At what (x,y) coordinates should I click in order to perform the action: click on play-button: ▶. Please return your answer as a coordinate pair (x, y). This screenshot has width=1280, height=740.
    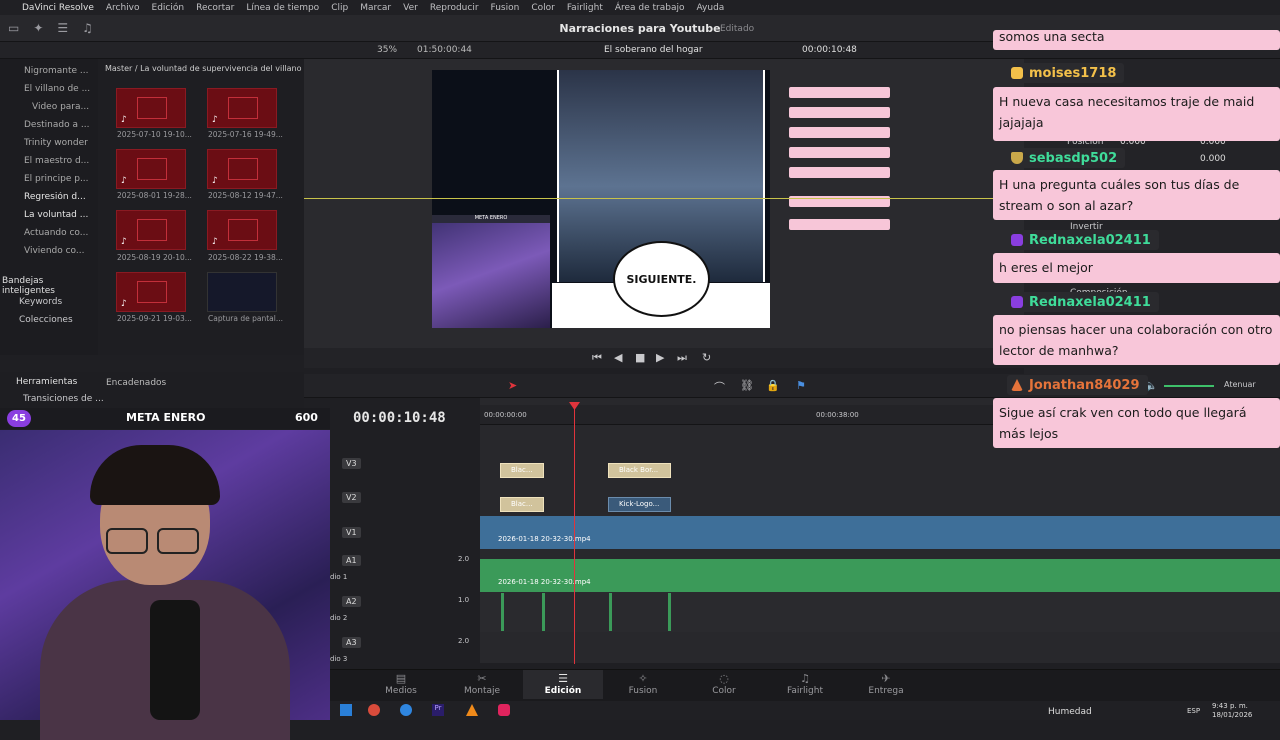
    Looking at the image, I should click on (660, 357).